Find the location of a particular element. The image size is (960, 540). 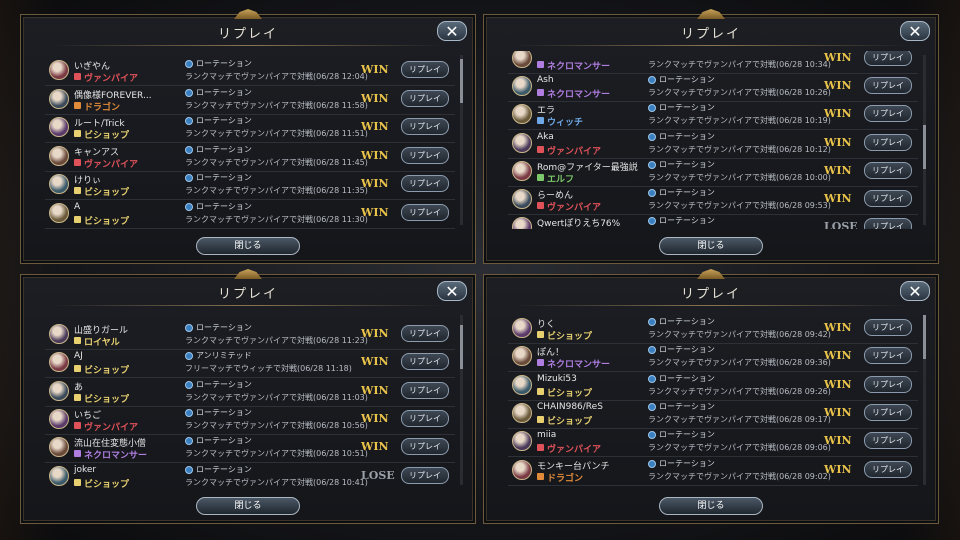

match-description: ランクマッチでヴァンパイアで対戦(06/28 11:58) is located at coordinates (276, 105).